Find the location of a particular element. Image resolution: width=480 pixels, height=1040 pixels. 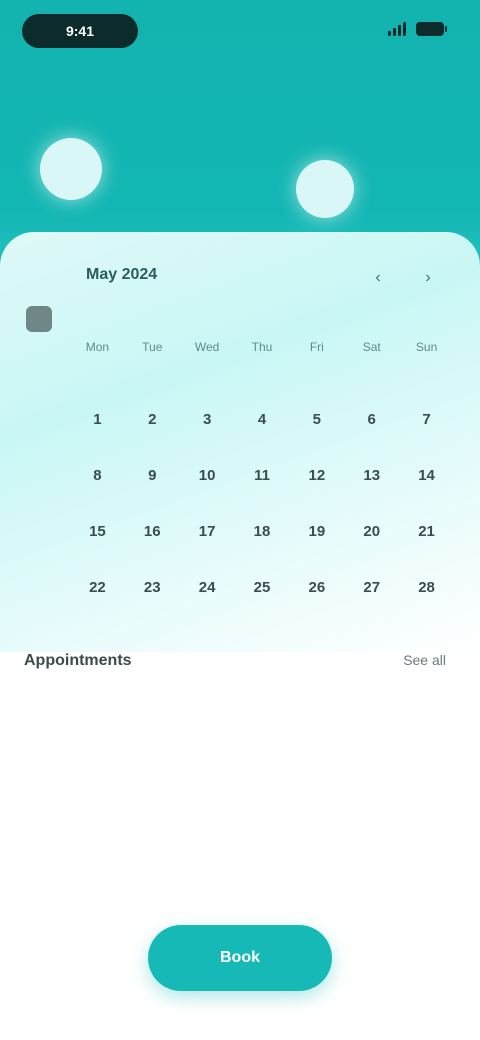

week-row: 8 9 10 11 12 13 14 is located at coordinates (262, 476).